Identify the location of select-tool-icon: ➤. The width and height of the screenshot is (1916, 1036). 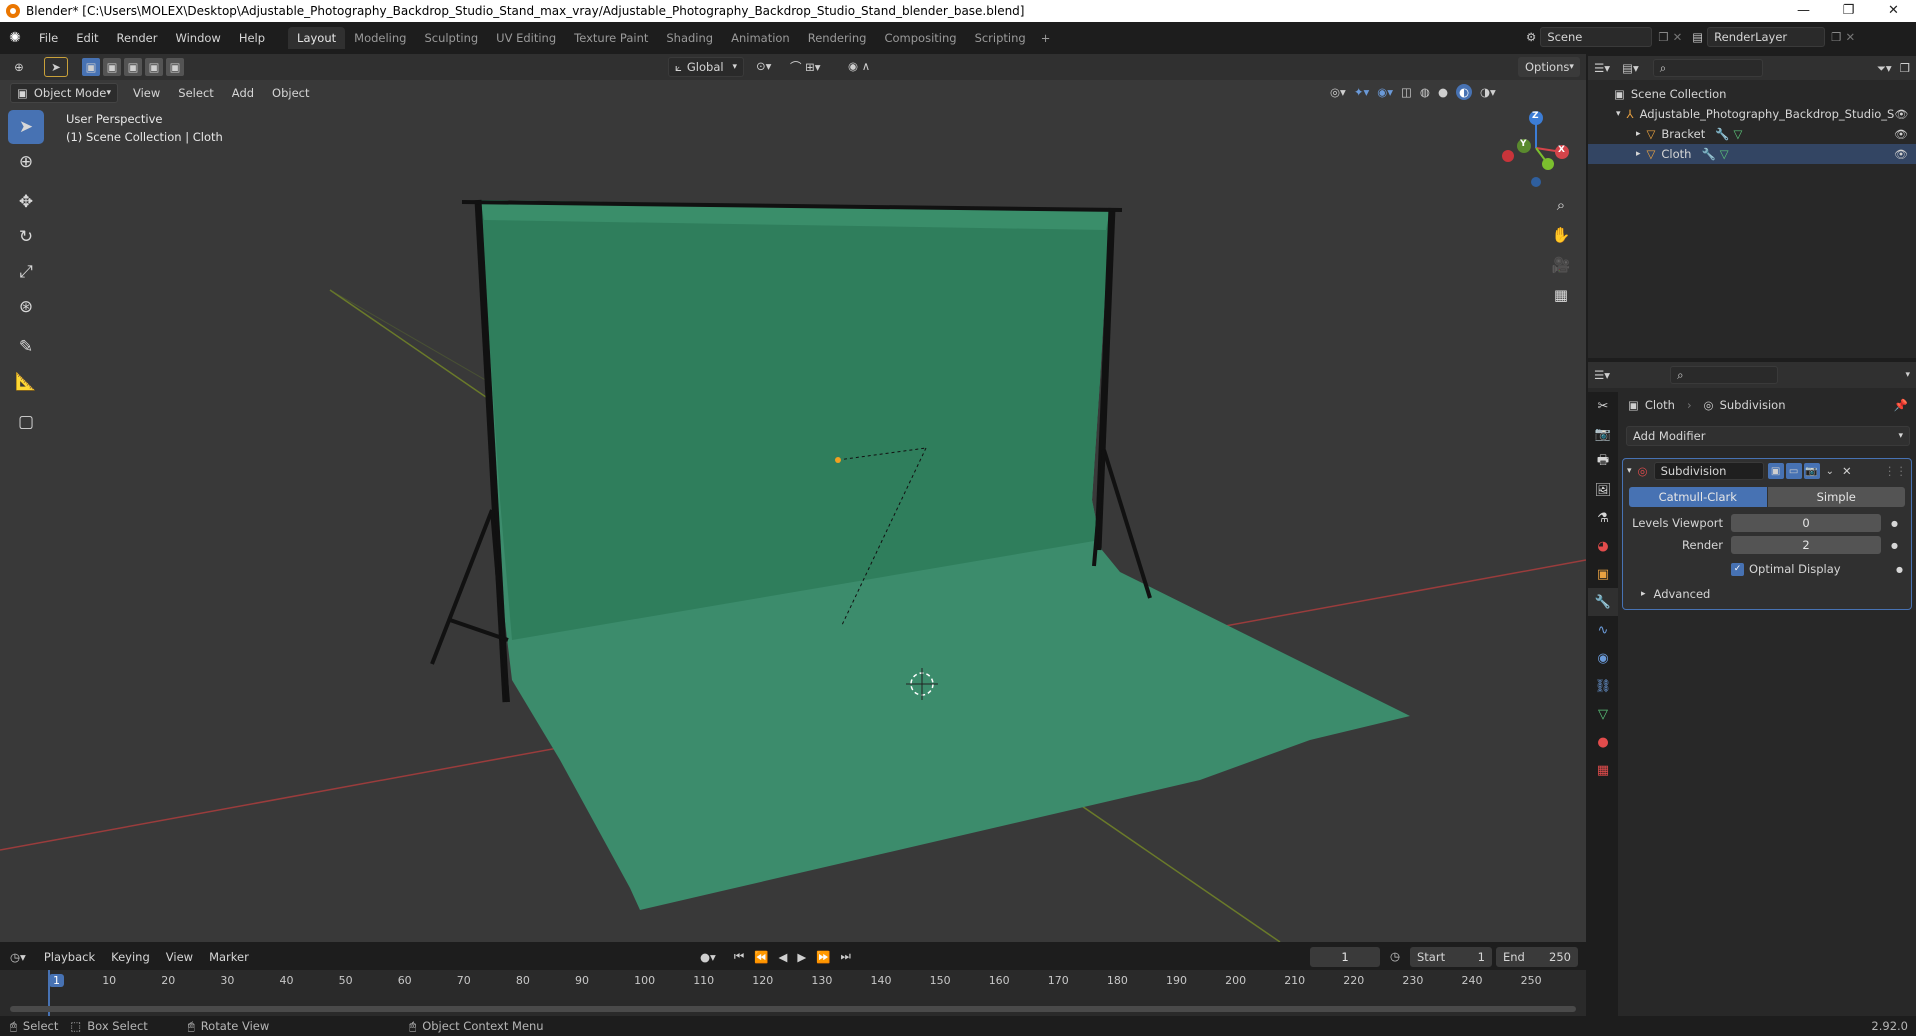
(56, 67).